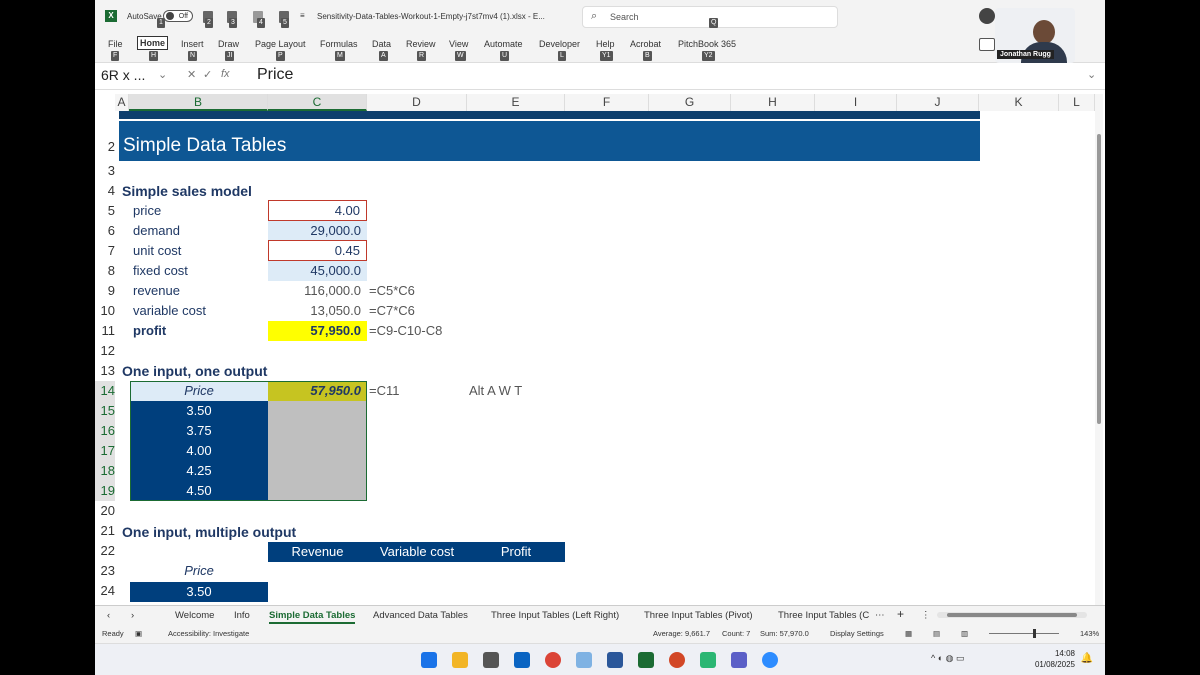 This screenshot has height=675, width=1200. Describe the element at coordinates (823, 615) in the screenshot. I see `sheet-tab-three-c: Three Input Tables (C` at that location.